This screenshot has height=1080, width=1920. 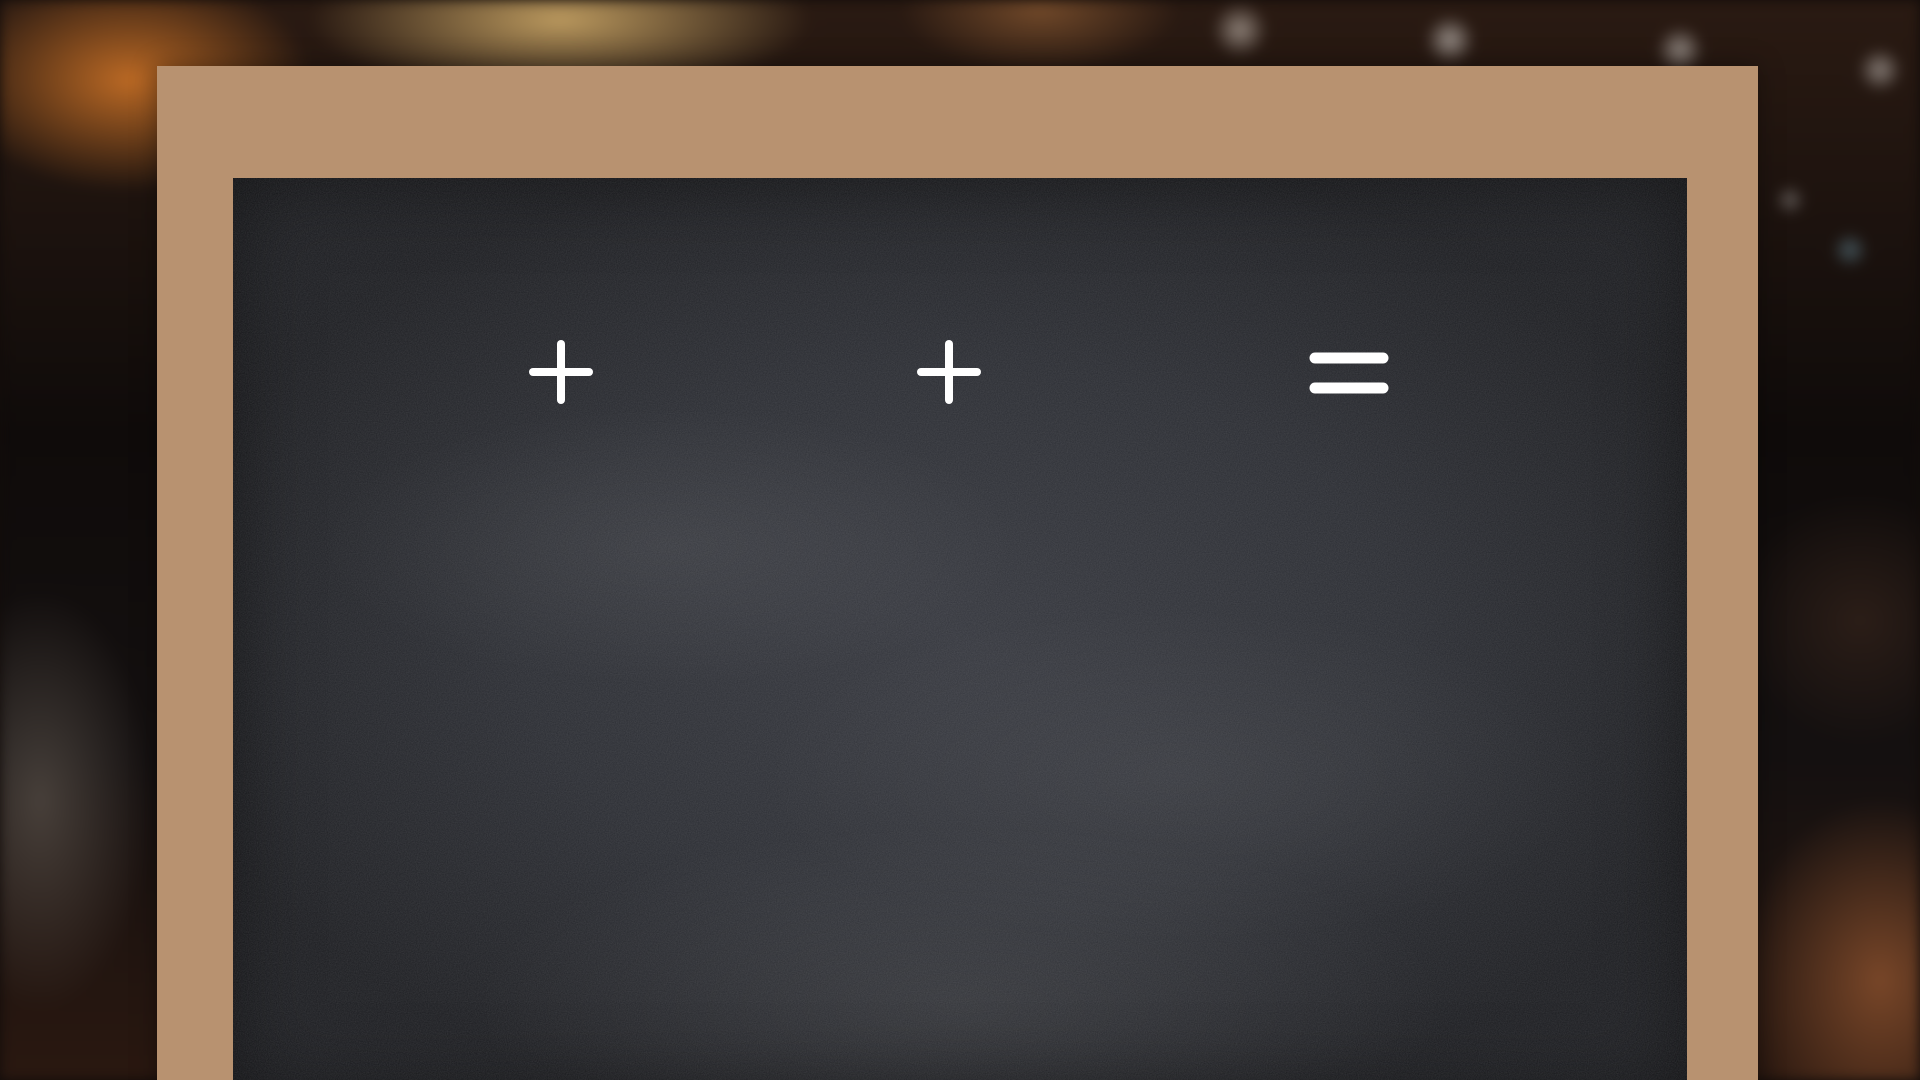 I want to click on equals-icon, so click(x=1349, y=374).